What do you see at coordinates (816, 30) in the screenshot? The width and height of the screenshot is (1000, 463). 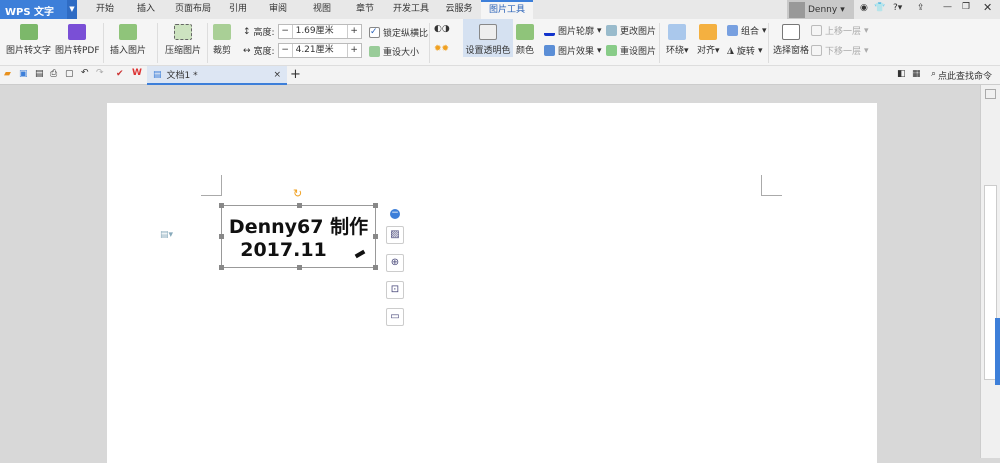 I see `bring-forward-icon` at bounding box center [816, 30].